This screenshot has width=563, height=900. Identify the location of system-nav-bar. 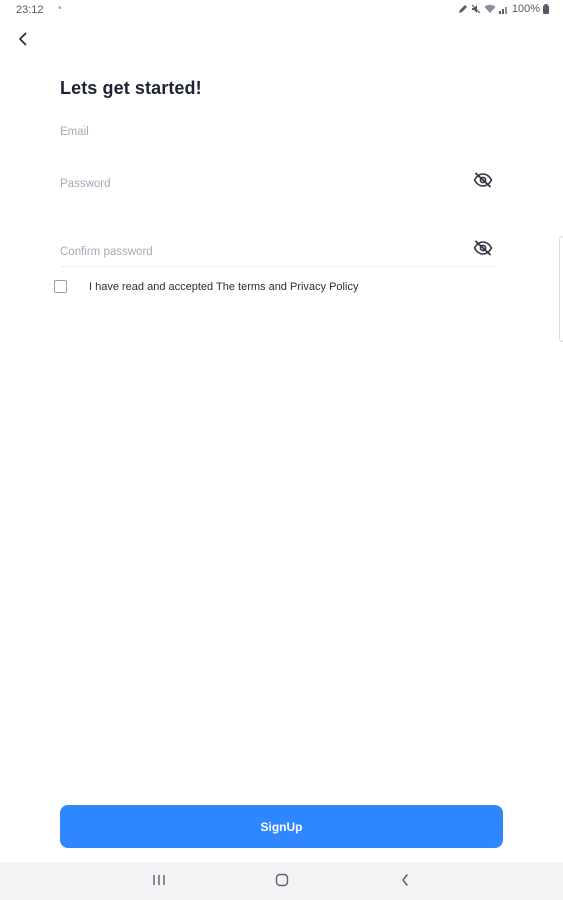
(281, 881).